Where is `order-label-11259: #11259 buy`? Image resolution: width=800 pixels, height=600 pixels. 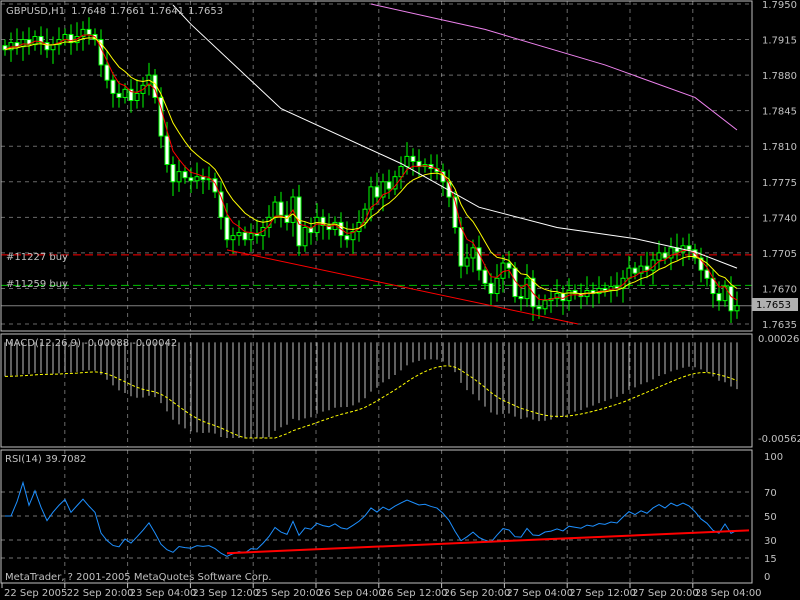
order-label-11259: #11259 buy is located at coordinates (37, 284).